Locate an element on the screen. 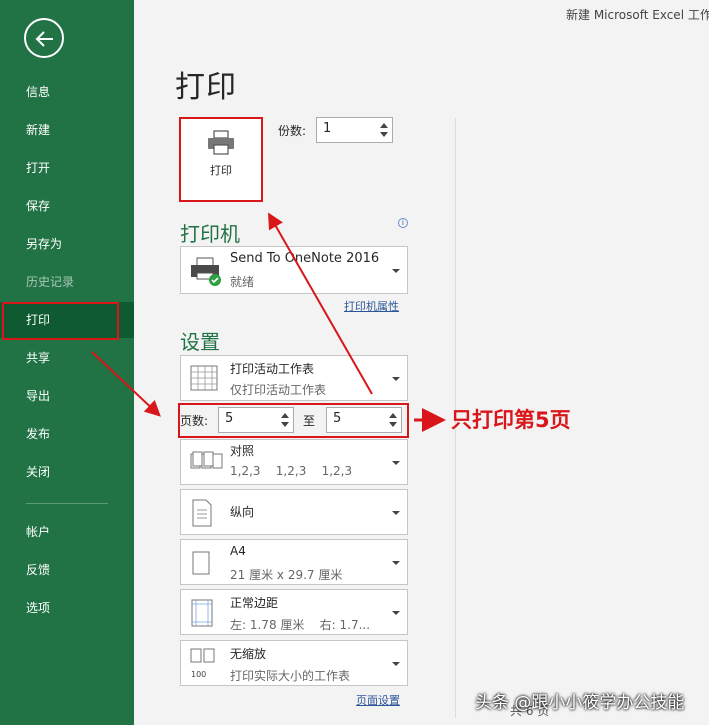  annotation-text: 只打印第5页 is located at coordinates (511, 420).